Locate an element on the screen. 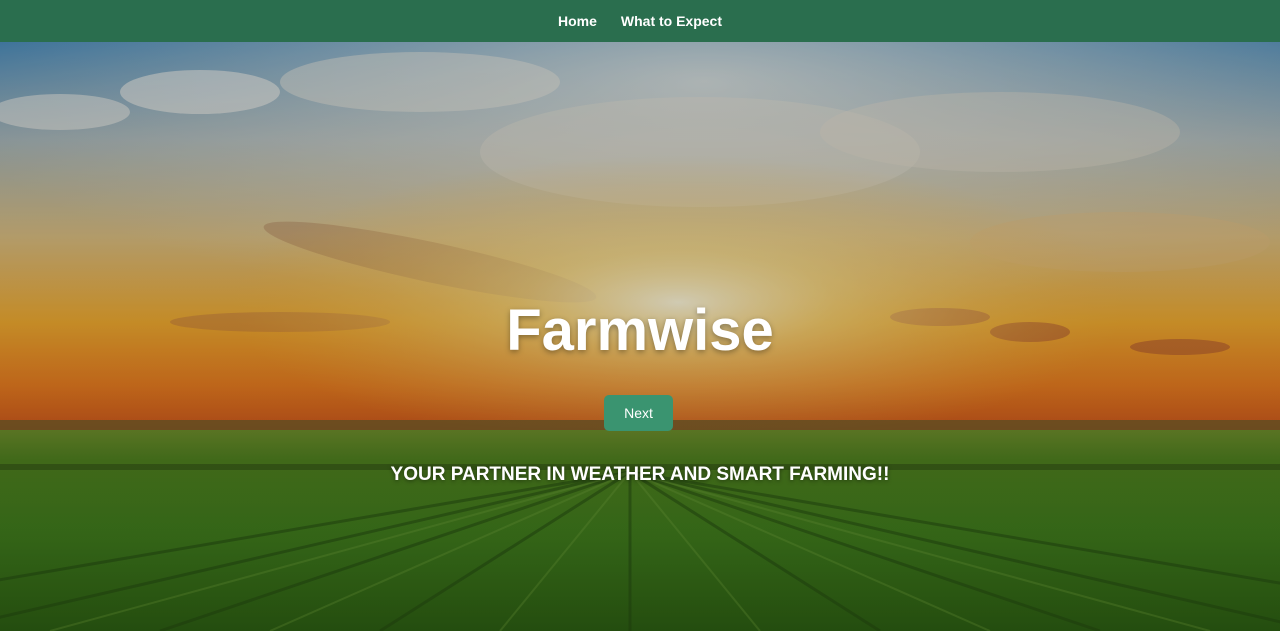 Image resolution: width=1280 pixels, height=631 pixels. nav-link-home: Home is located at coordinates (577, 21).